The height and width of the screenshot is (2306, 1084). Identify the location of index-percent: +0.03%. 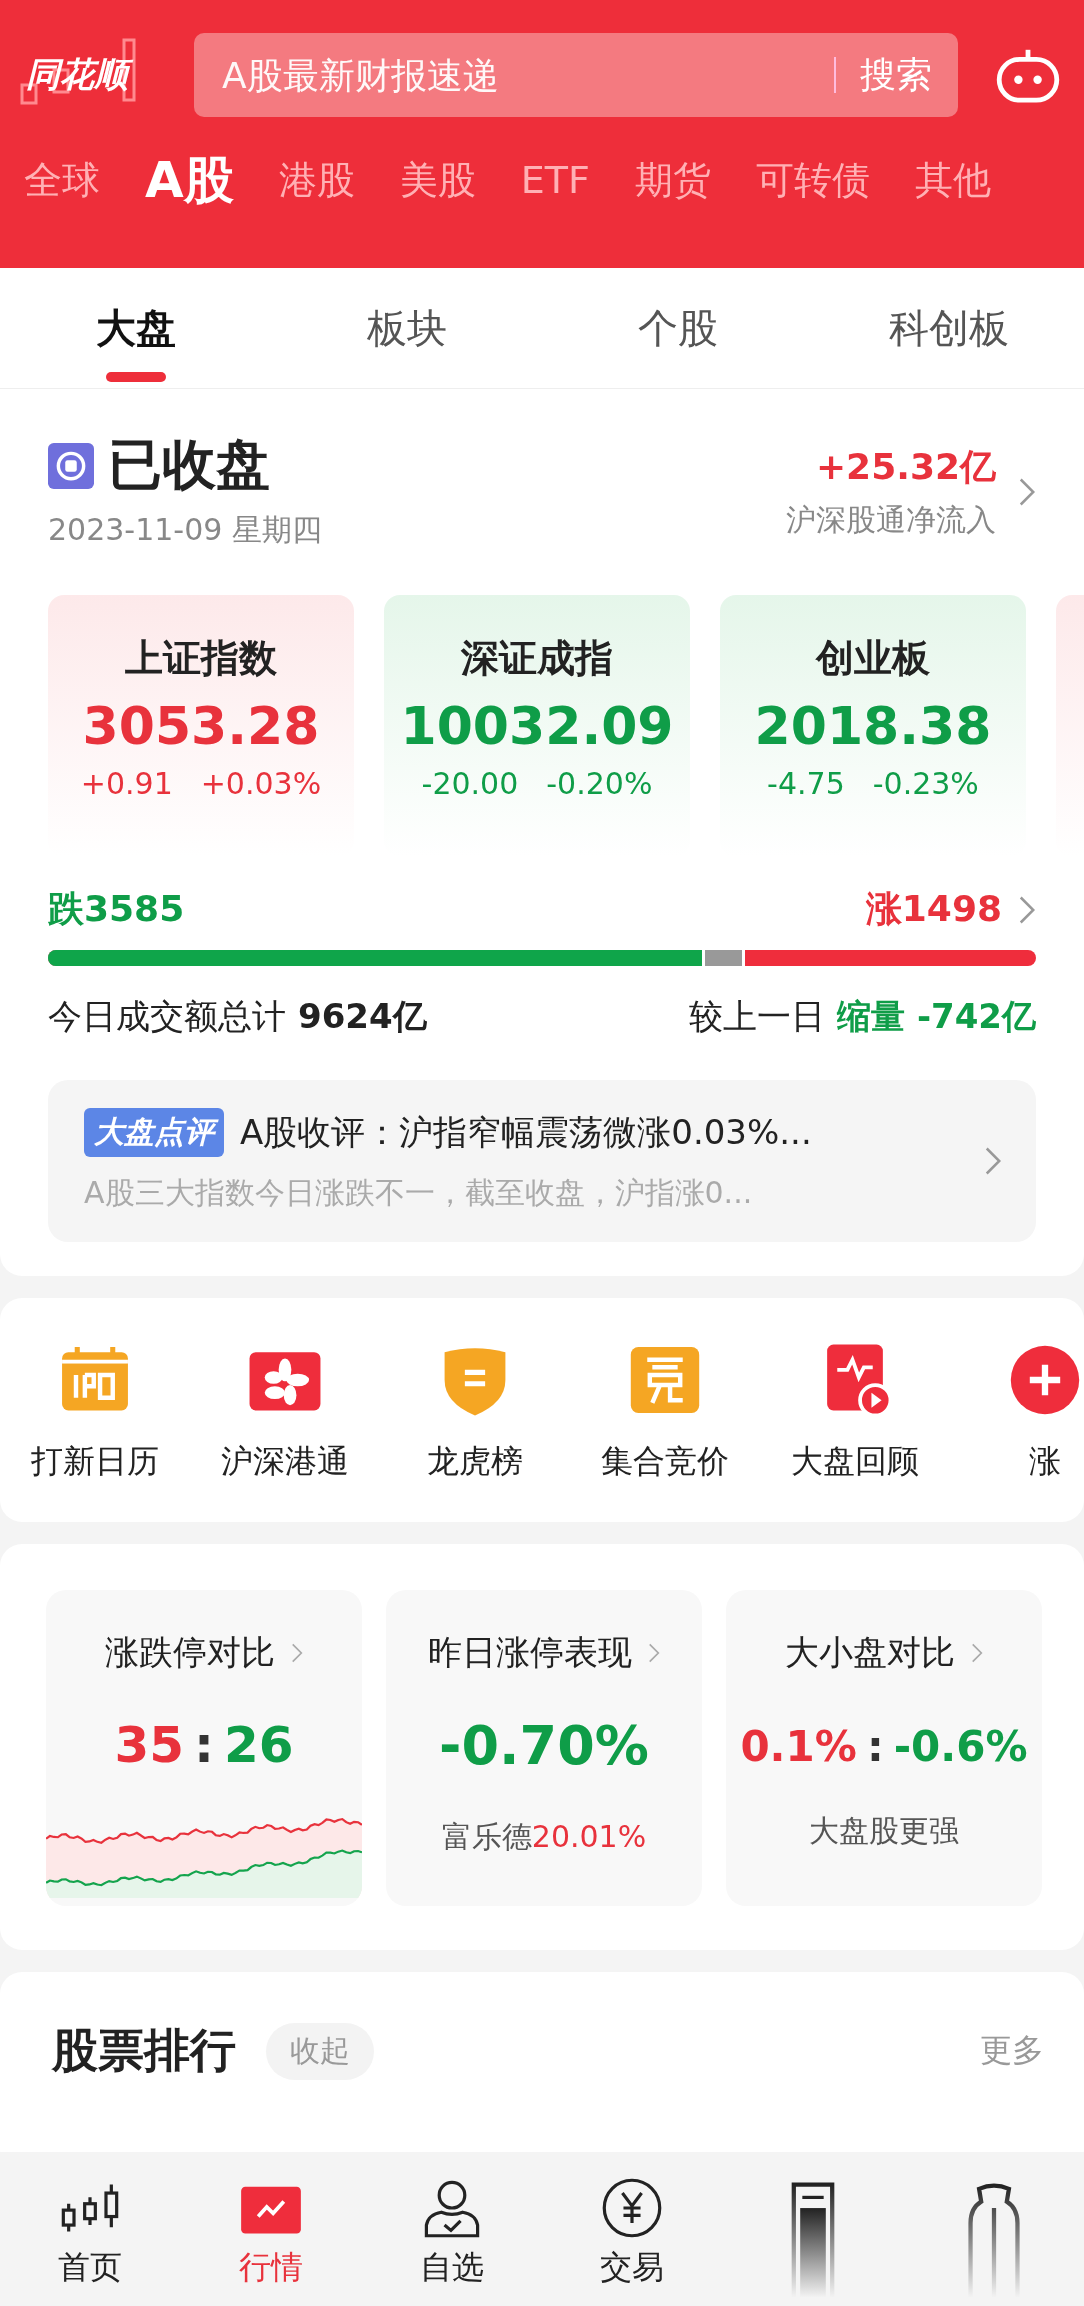
(261, 783).